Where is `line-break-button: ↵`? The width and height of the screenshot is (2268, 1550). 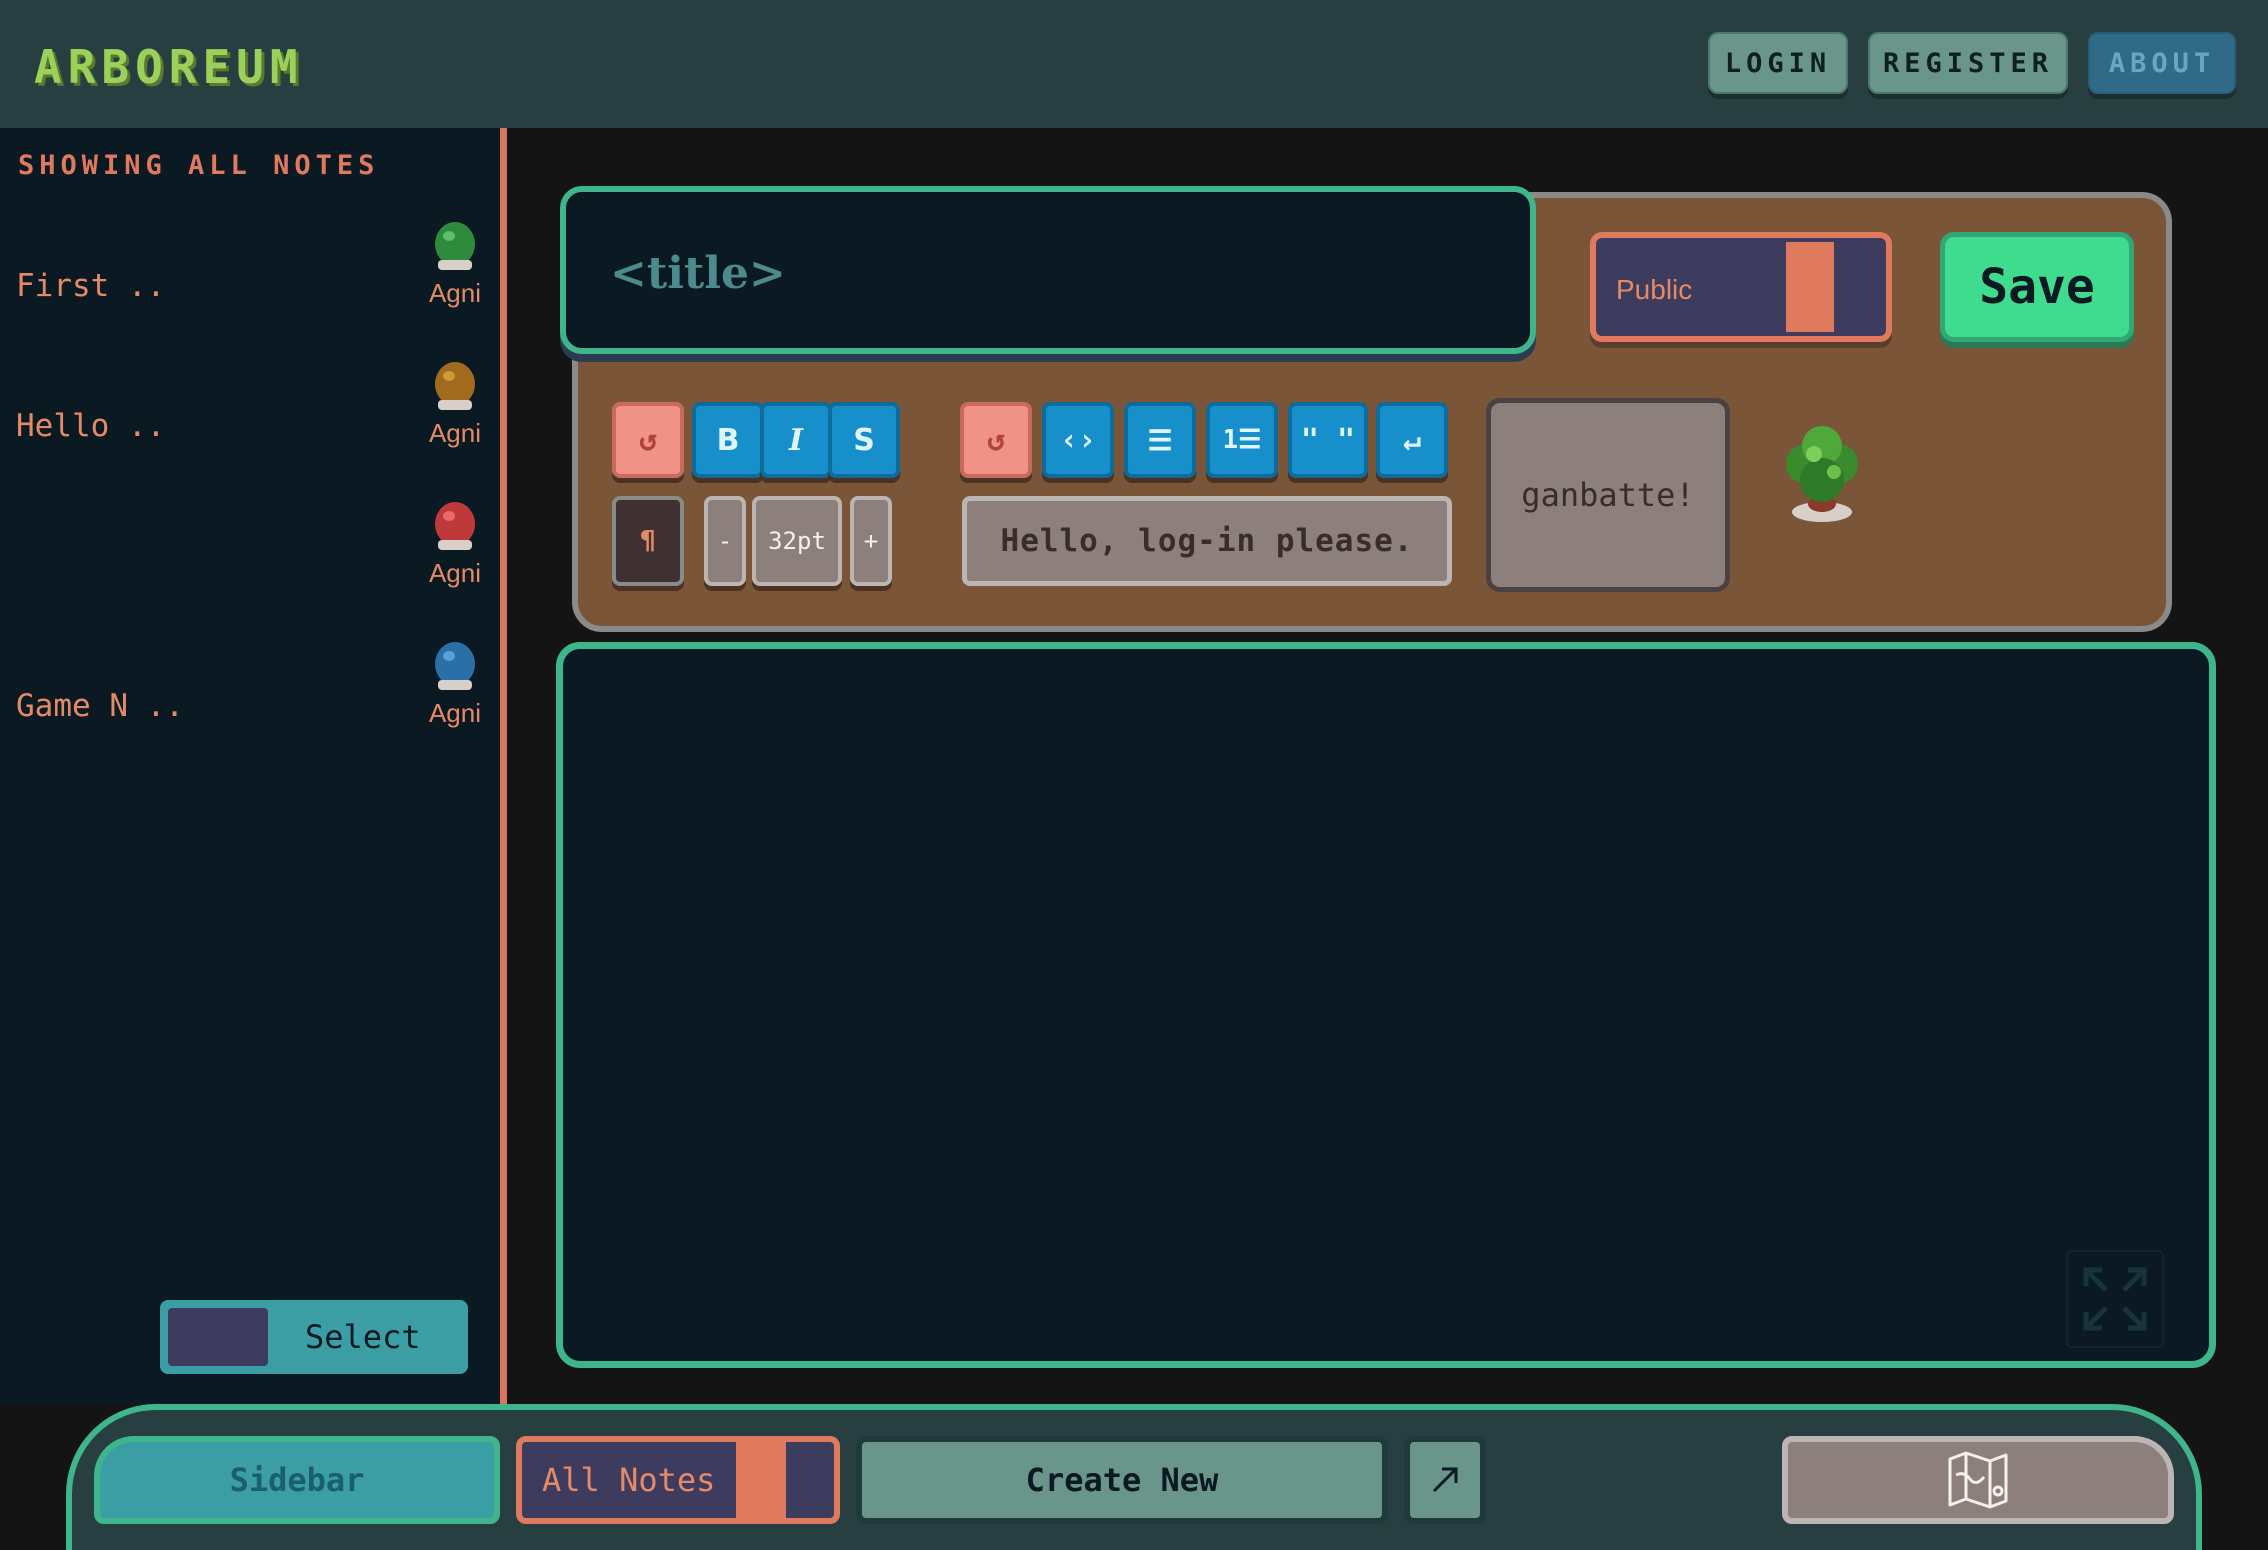
line-break-button: ↵ is located at coordinates (1412, 440).